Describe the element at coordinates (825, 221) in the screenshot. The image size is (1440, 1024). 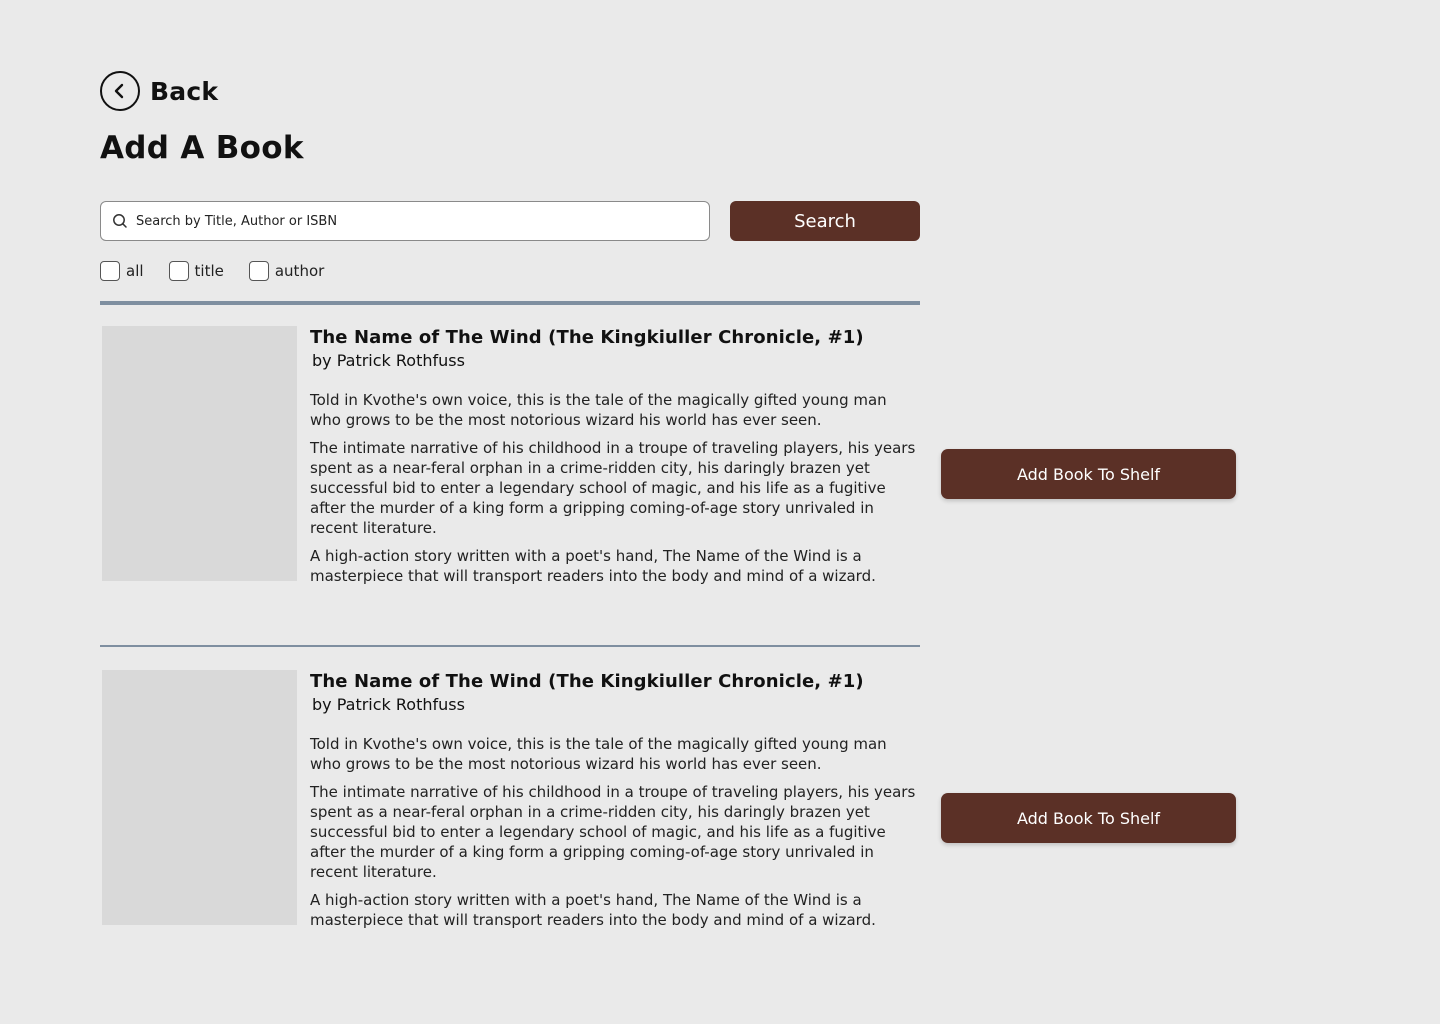
I see `search-button: Search` at that location.